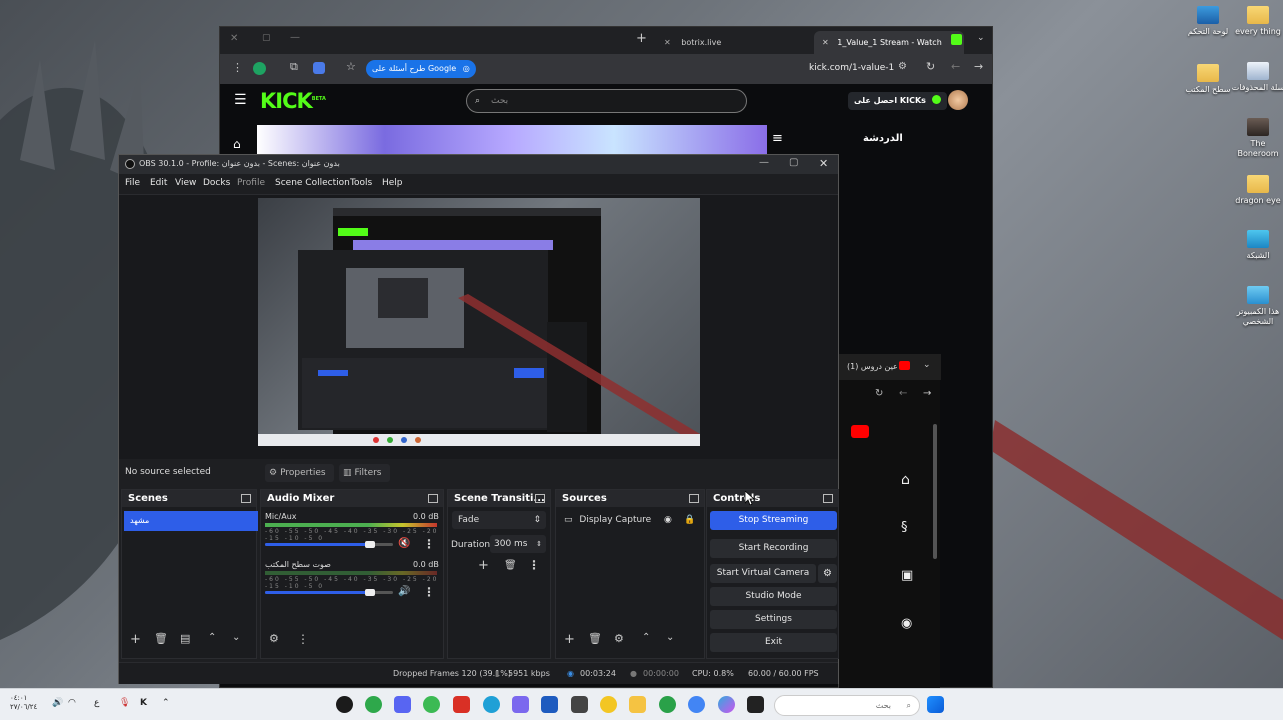  Describe the element at coordinates (392, 183) in the screenshot. I see `menu-help: Help` at that location.